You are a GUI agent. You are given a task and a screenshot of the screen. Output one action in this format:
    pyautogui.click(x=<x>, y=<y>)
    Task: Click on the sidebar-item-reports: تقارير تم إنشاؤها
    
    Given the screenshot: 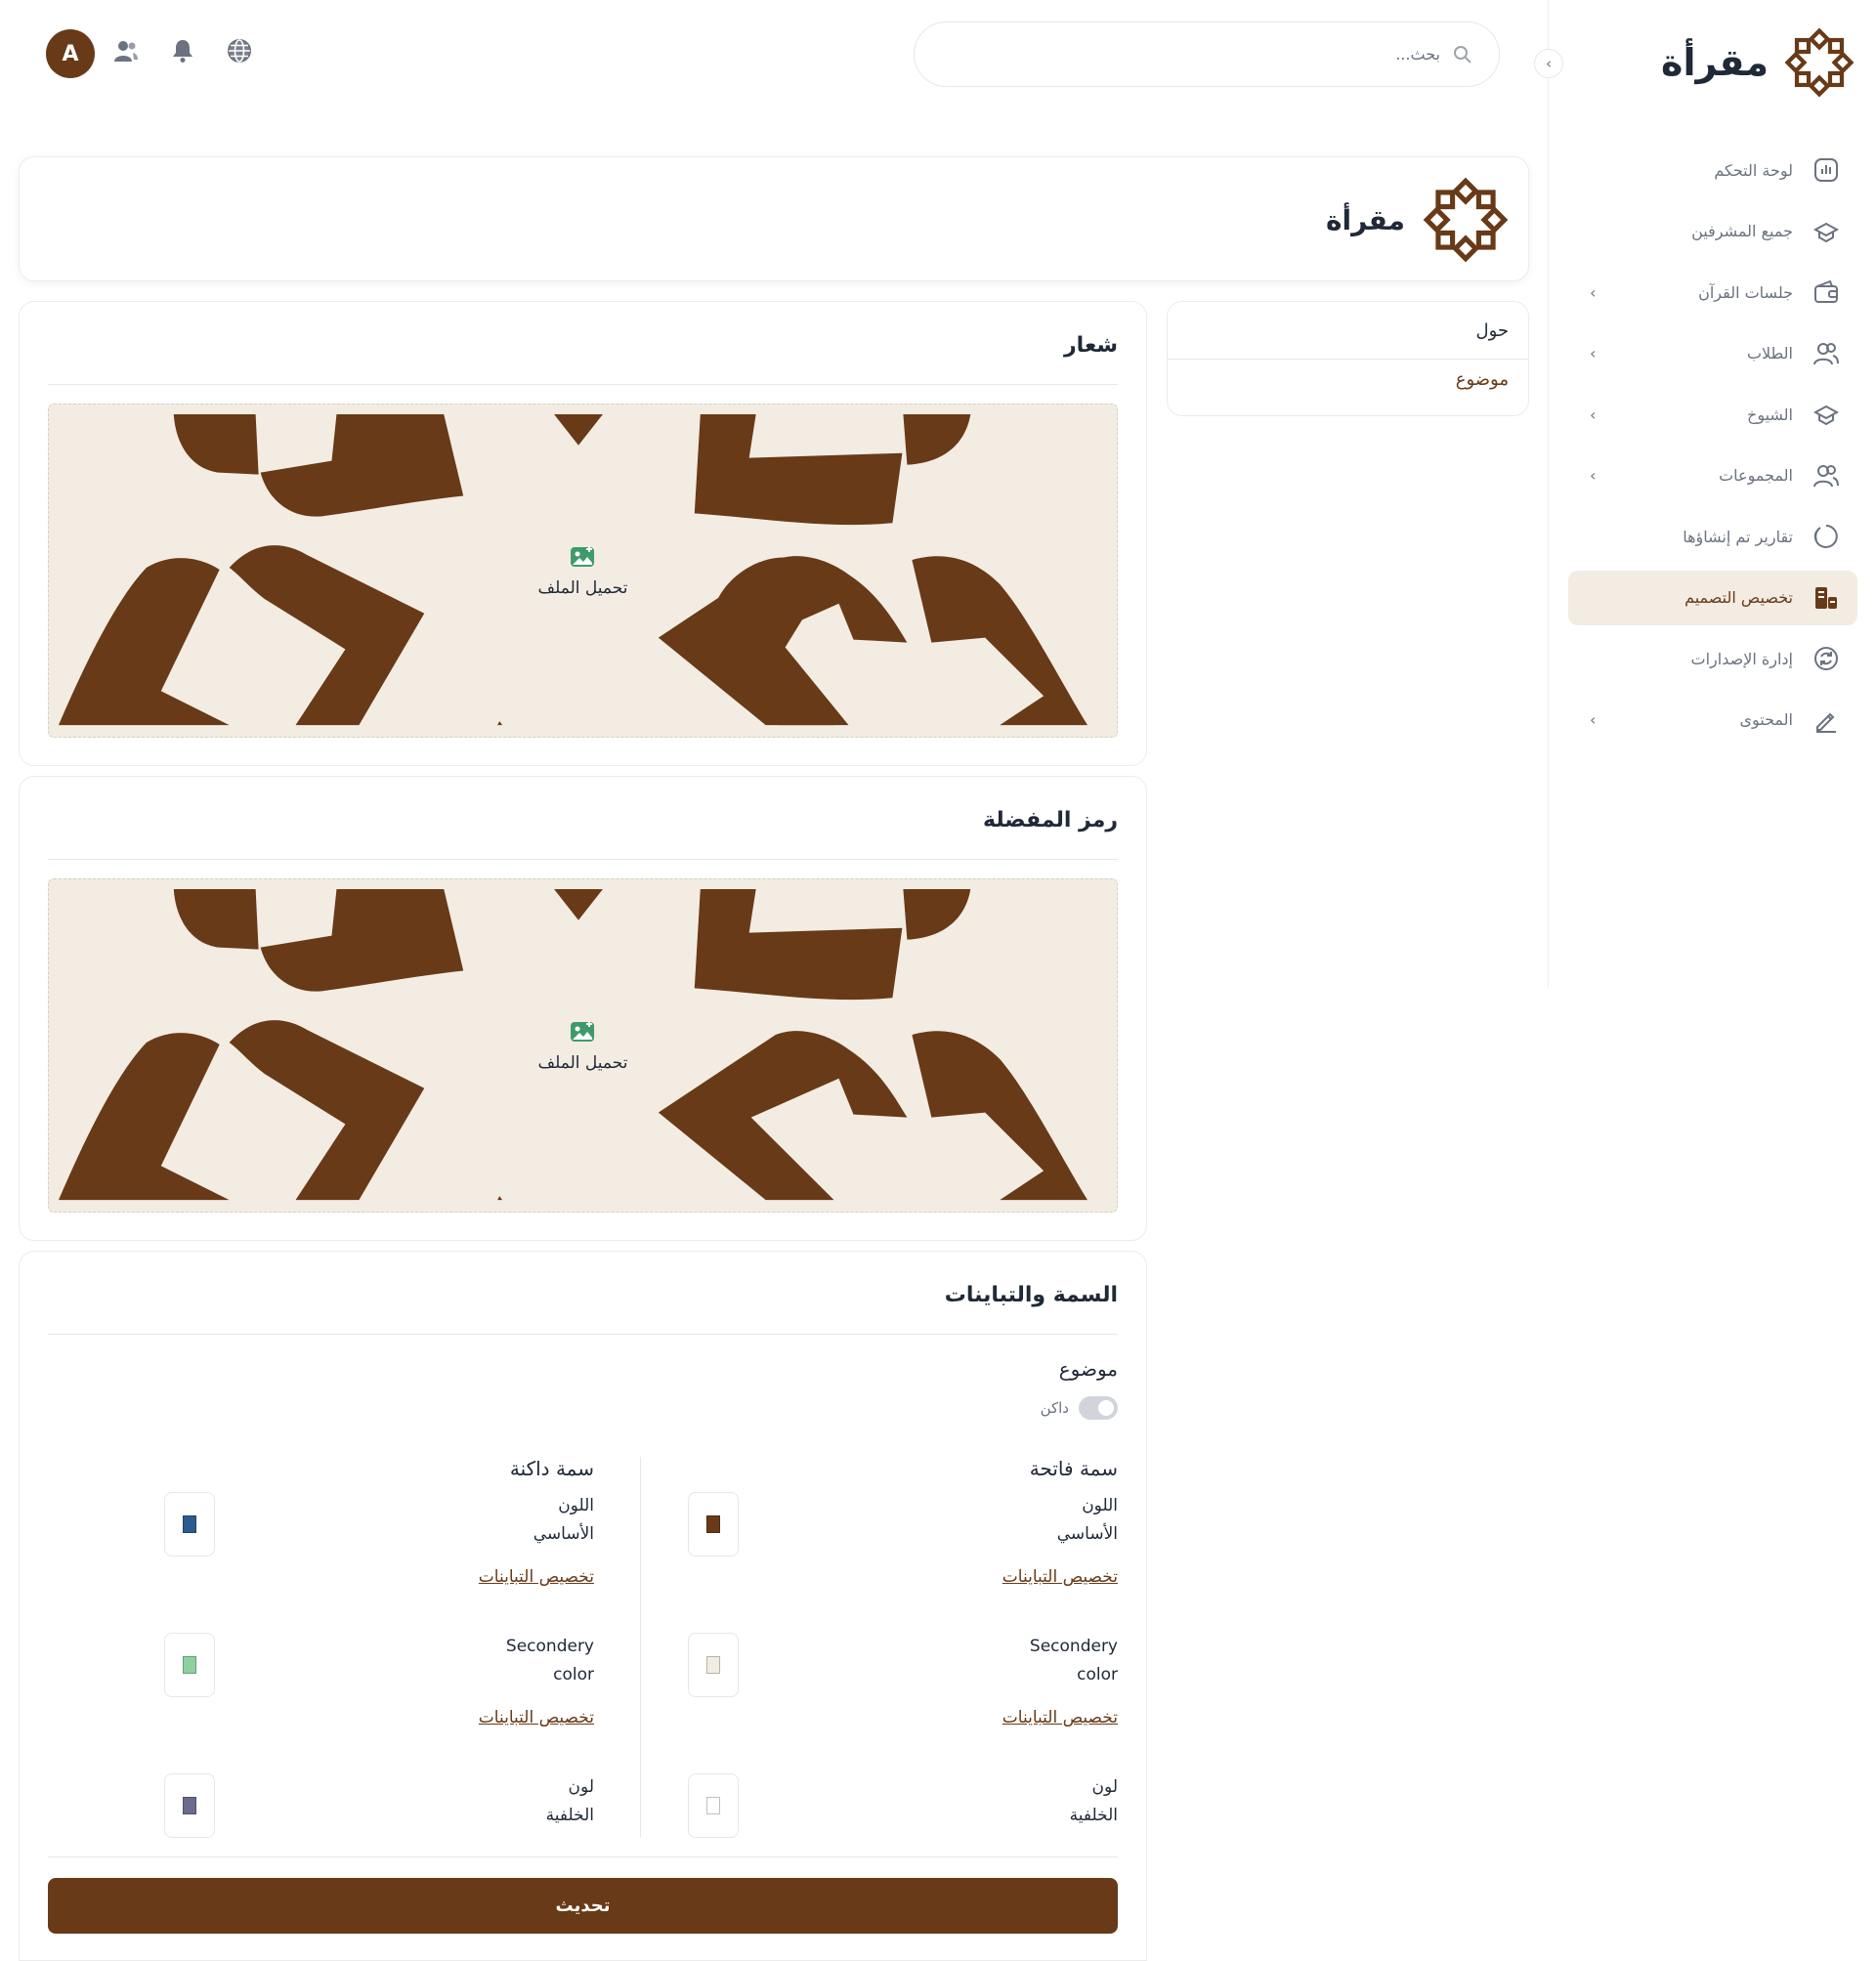 What is the action you would take?
    pyautogui.click(x=1712, y=537)
    